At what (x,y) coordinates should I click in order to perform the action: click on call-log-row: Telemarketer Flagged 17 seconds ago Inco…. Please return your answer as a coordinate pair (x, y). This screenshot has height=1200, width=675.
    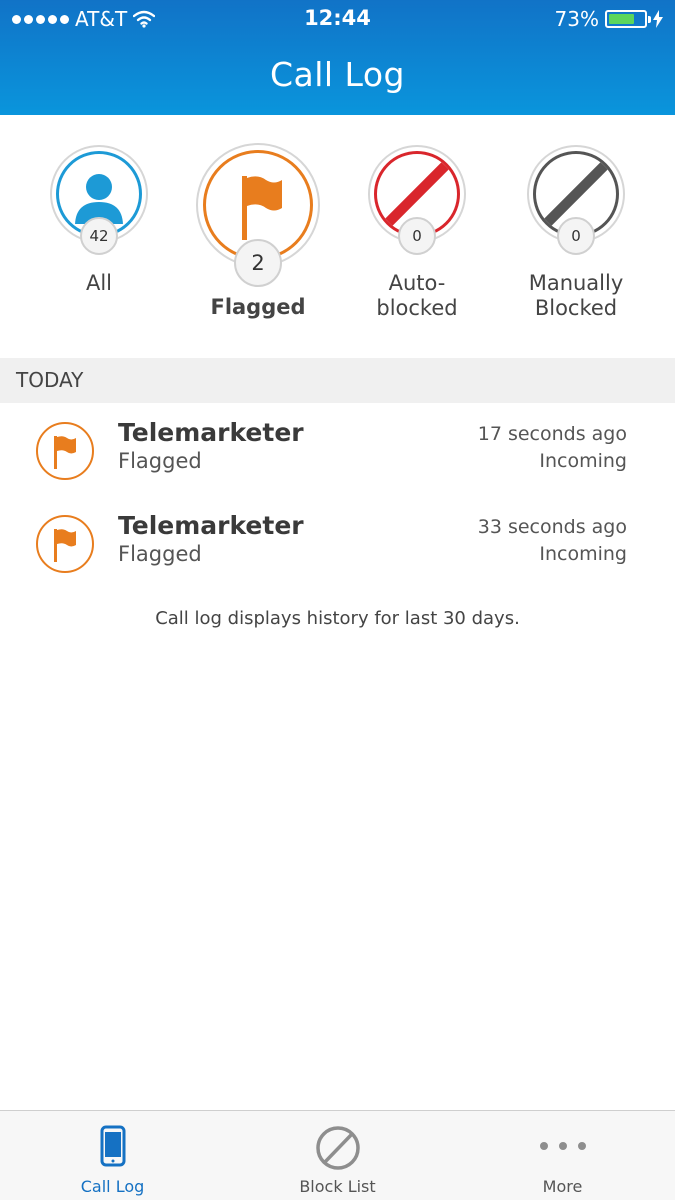
    Looking at the image, I should click on (337, 456).